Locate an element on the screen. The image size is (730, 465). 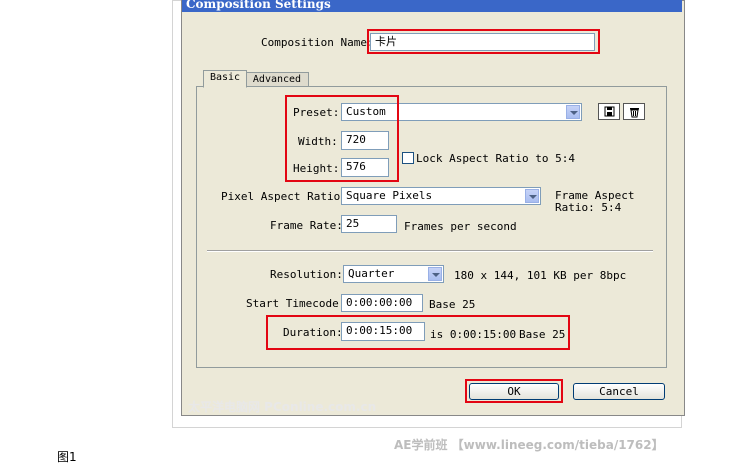
resolution-info: 180 x 144, 101 KB per 8bpc is located at coordinates (540, 275).